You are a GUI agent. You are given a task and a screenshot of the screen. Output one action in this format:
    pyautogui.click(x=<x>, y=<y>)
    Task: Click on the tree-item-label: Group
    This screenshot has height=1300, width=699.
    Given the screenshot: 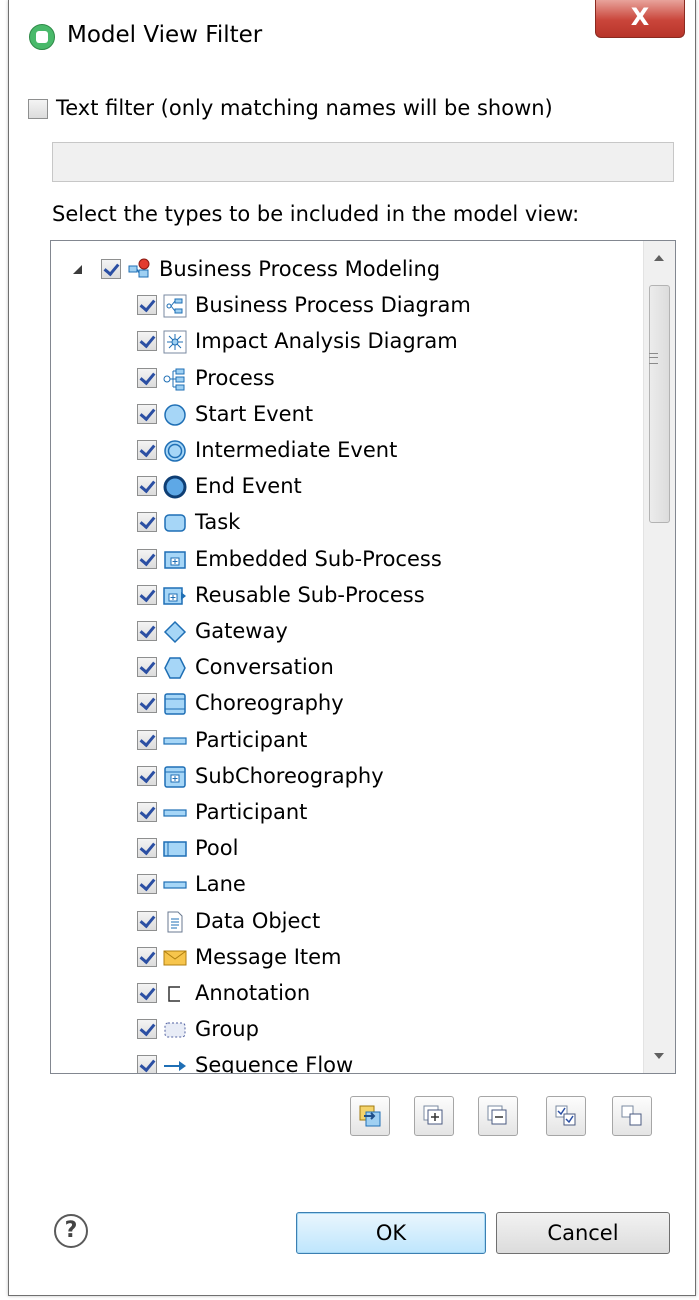 What is the action you would take?
    pyautogui.click(x=227, y=1029)
    